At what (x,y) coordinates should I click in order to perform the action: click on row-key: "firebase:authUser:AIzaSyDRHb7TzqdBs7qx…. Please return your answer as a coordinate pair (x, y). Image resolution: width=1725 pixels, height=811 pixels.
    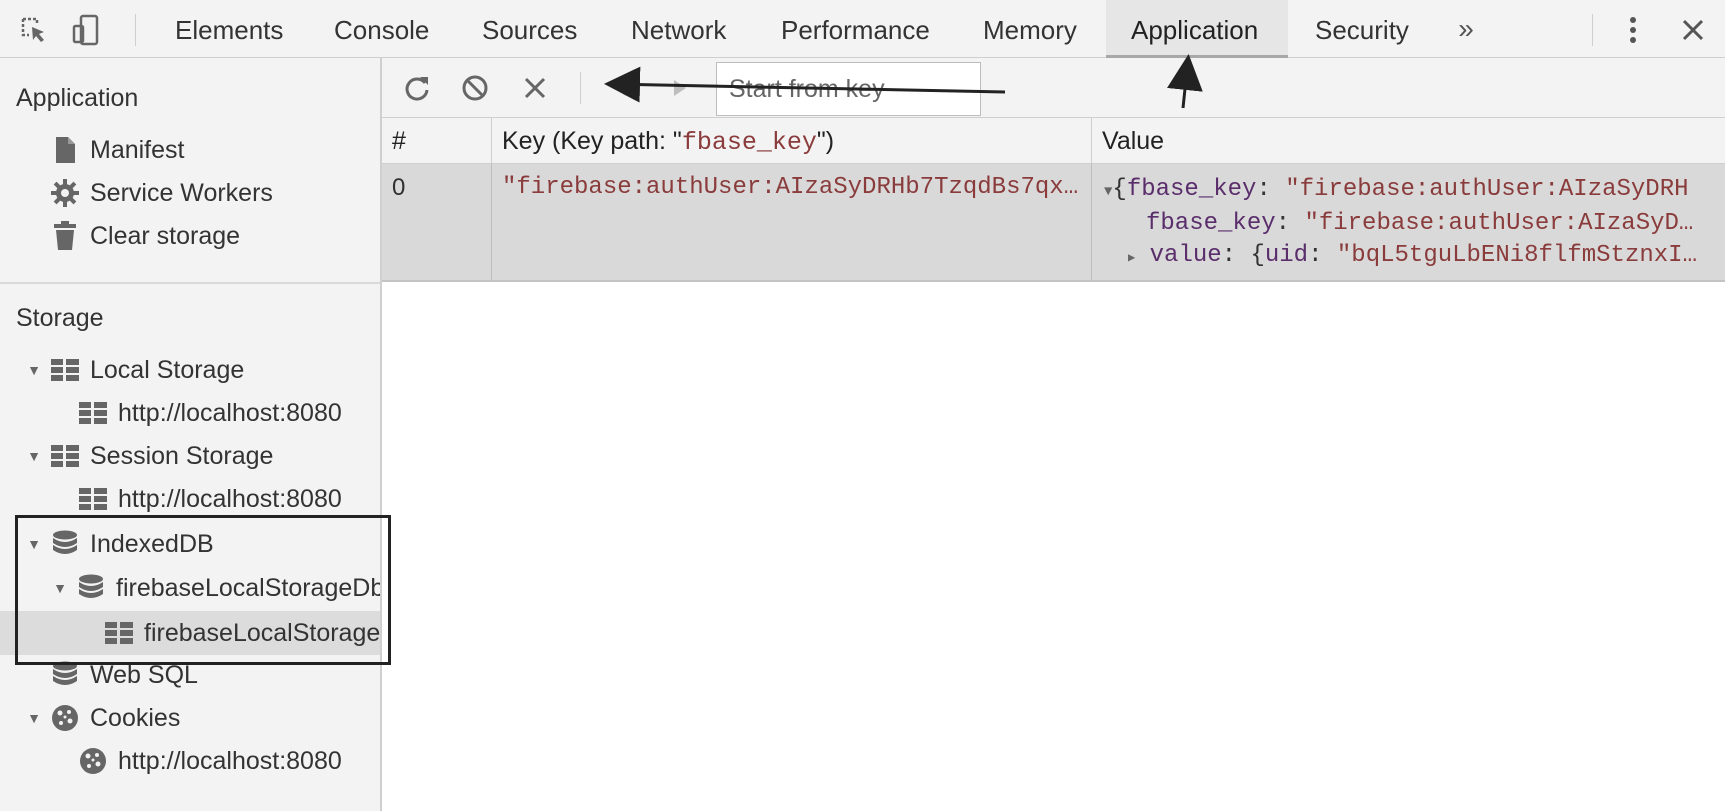
    Looking at the image, I should click on (790, 187).